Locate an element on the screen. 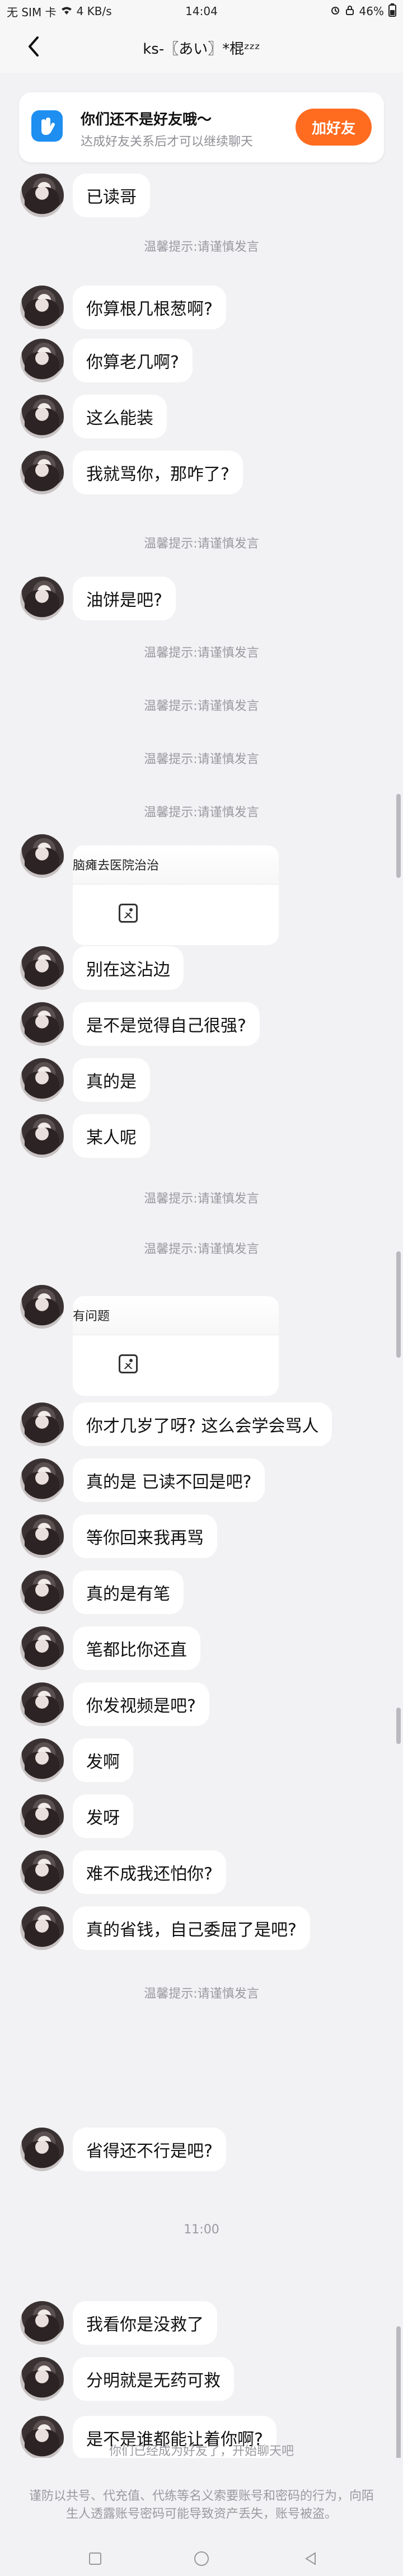  message-bubble: 已读哥 is located at coordinates (111, 196).